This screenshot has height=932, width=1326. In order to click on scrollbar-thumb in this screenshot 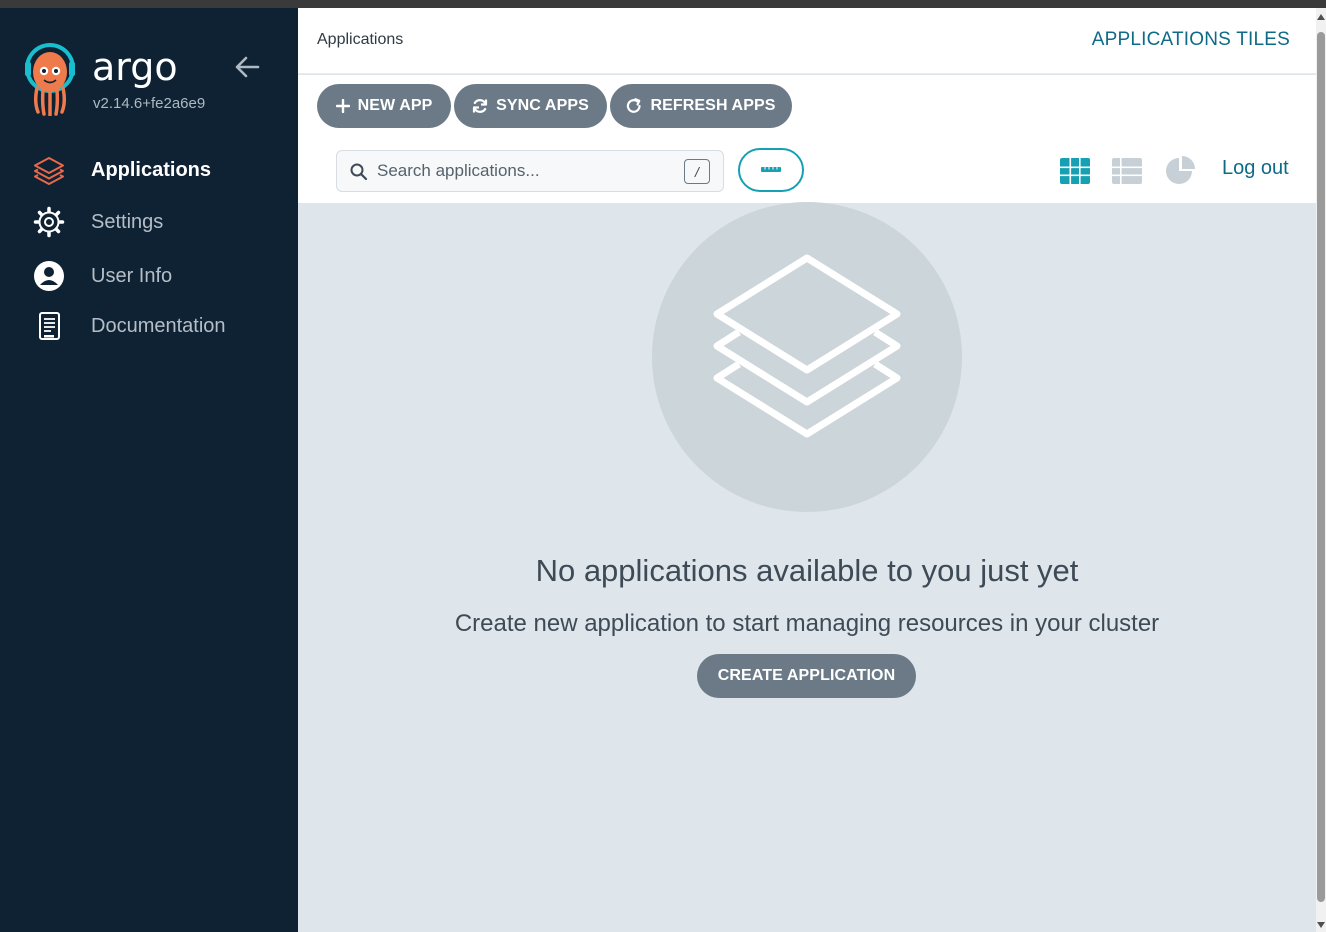, I will do `click(1321, 467)`.